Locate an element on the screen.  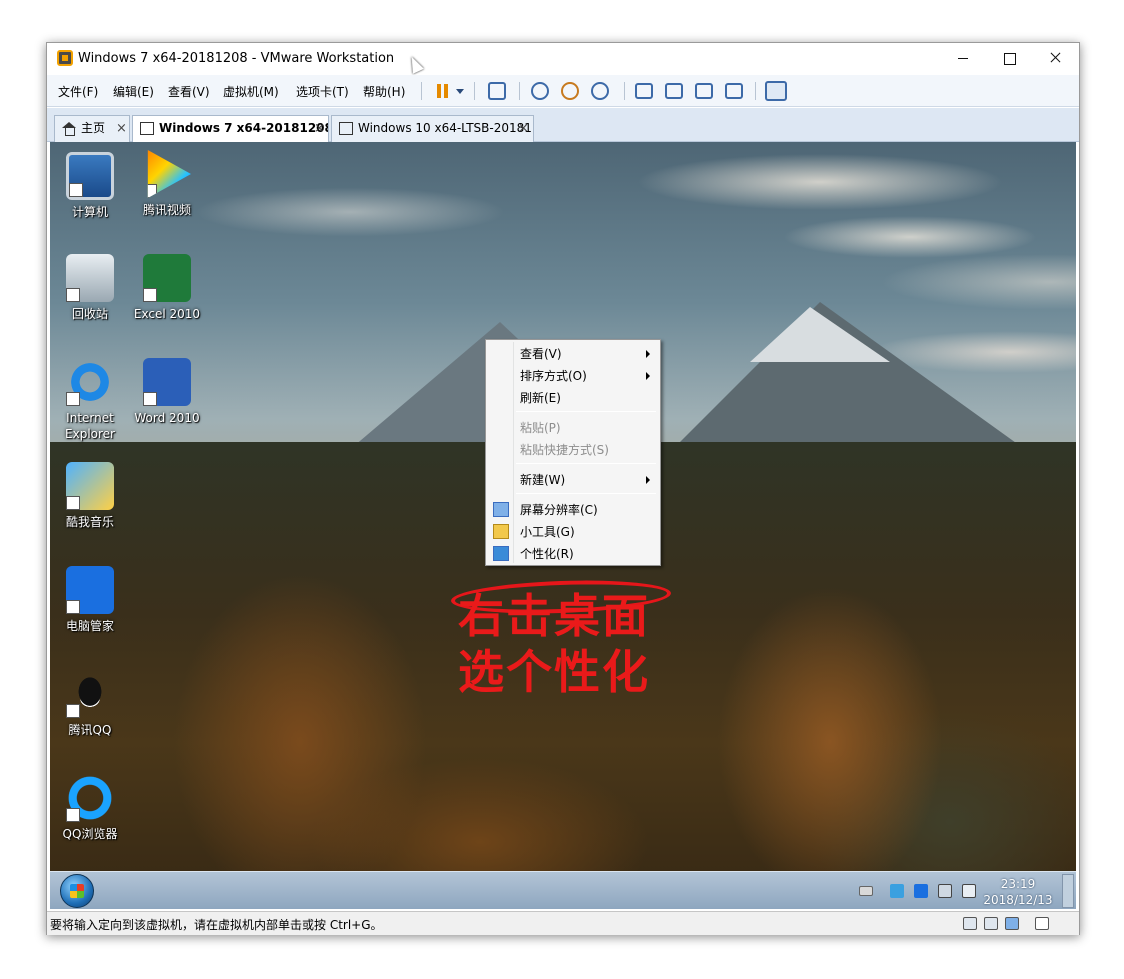
desktop-icon-internet-explorer: Internet Explorer is located at coordinates (90, 400).